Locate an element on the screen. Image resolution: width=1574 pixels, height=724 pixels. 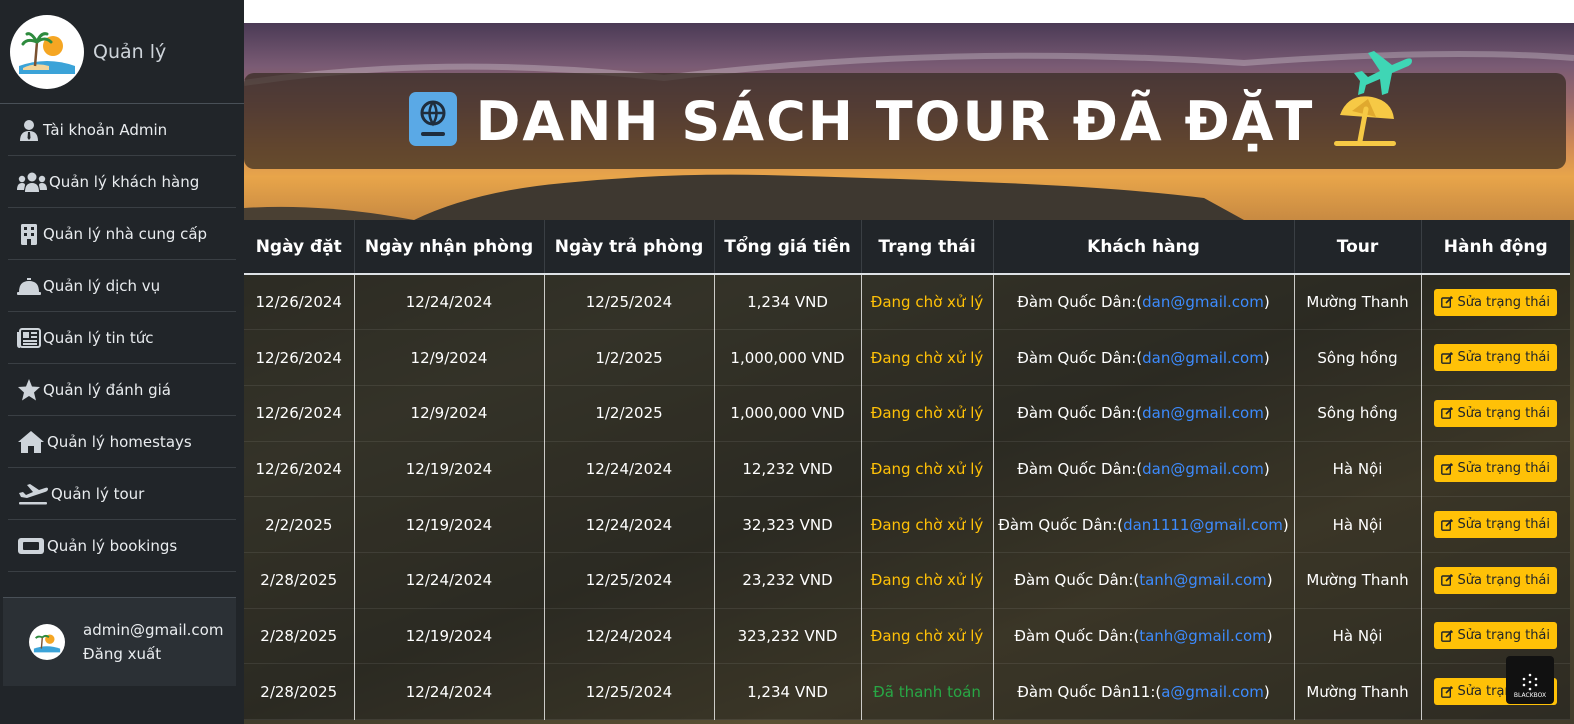
booked-date-cell: 2/28/2025 is located at coordinates (299, 636).